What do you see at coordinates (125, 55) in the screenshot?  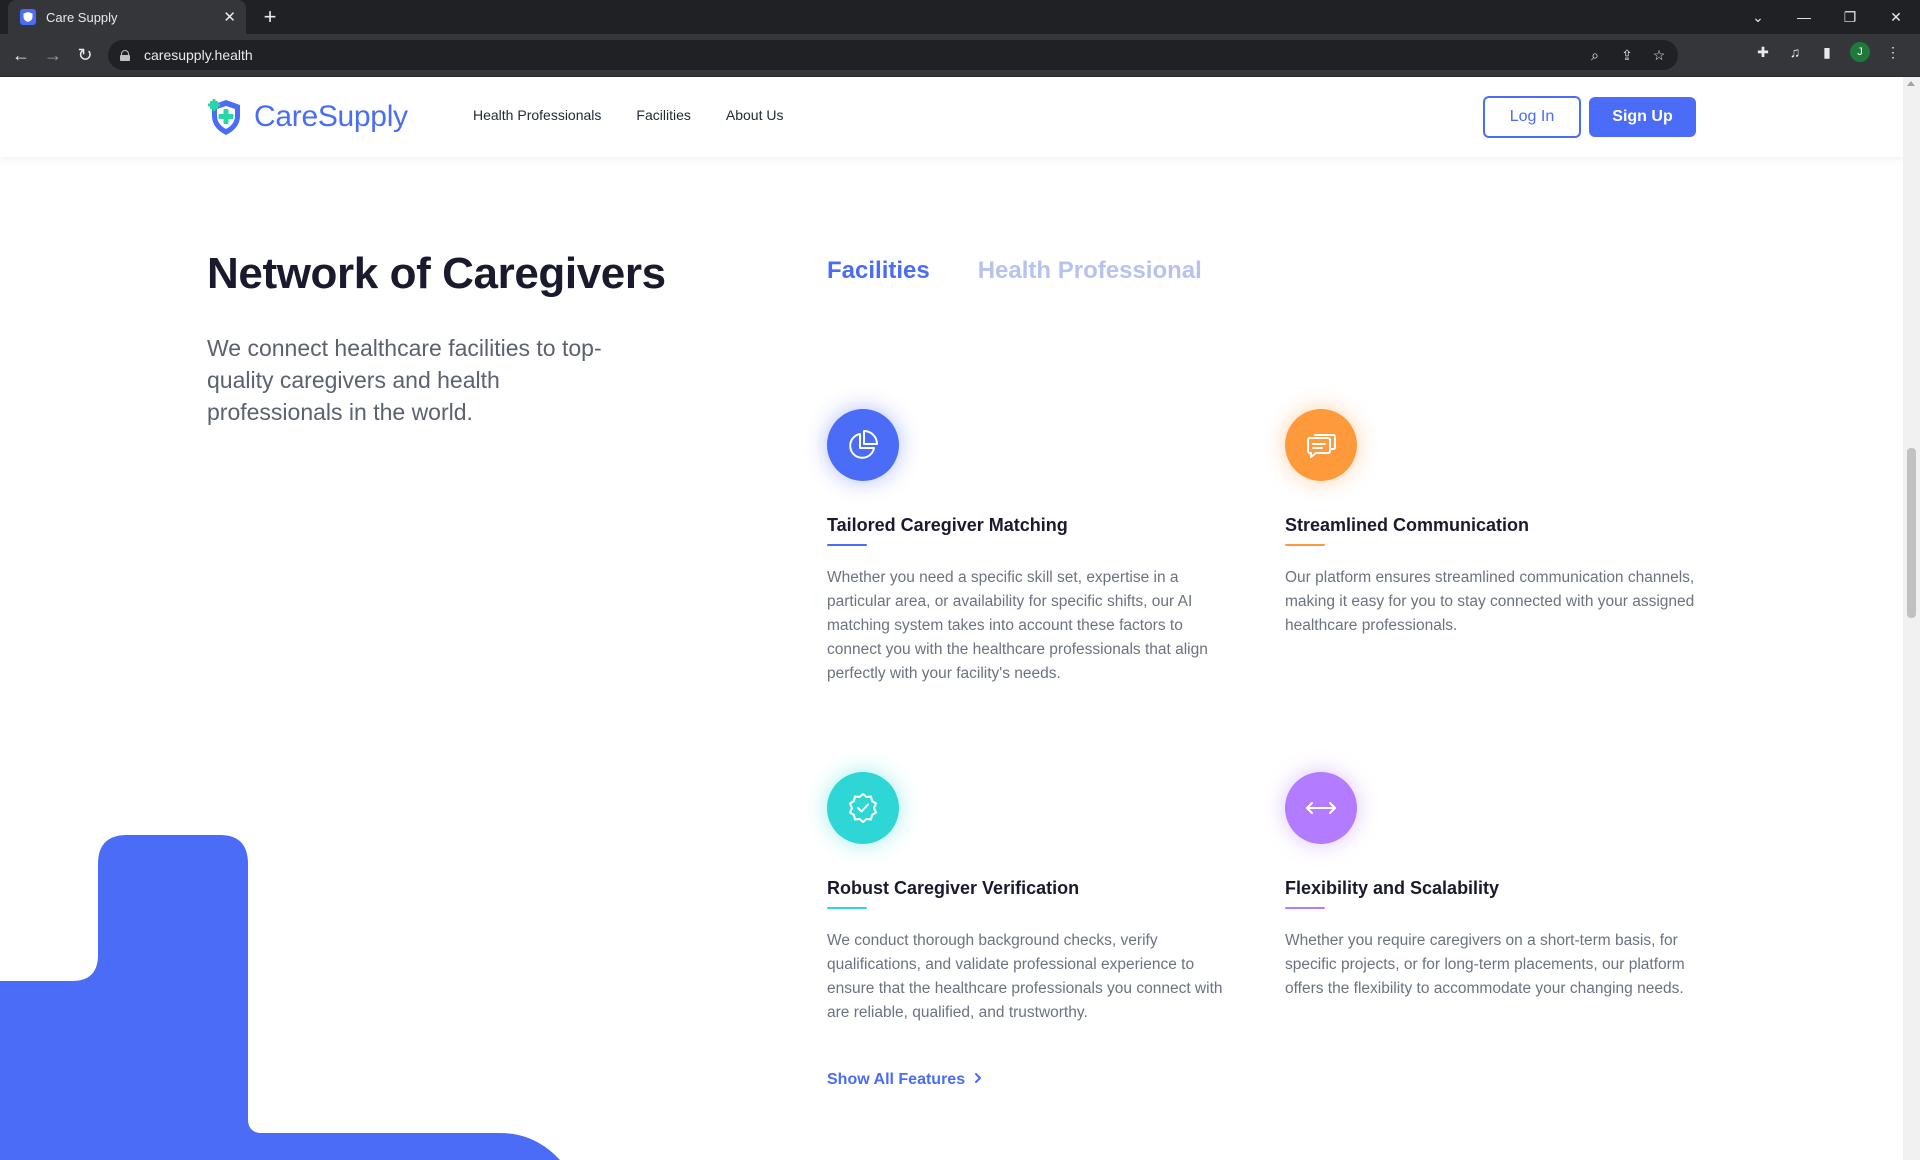 I see `lock-icon` at bounding box center [125, 55].